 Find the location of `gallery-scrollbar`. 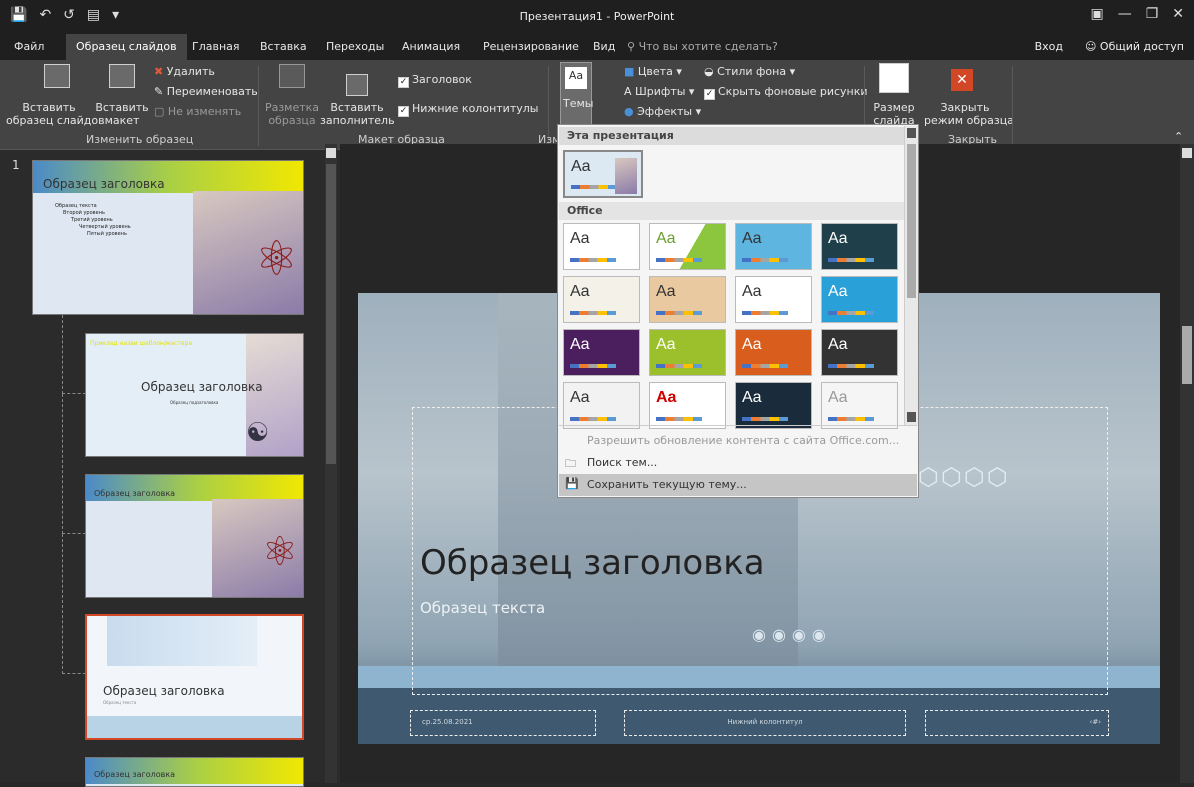

gallery-scrollbar is located at coordinates (911, 275).